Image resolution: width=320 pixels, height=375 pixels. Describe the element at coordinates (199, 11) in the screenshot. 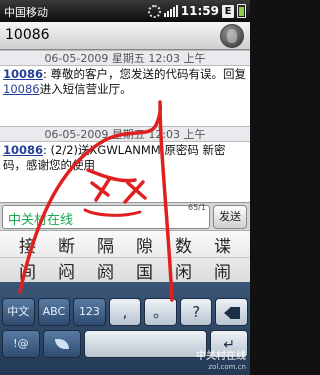

I see `clock: 11:59` at that location.